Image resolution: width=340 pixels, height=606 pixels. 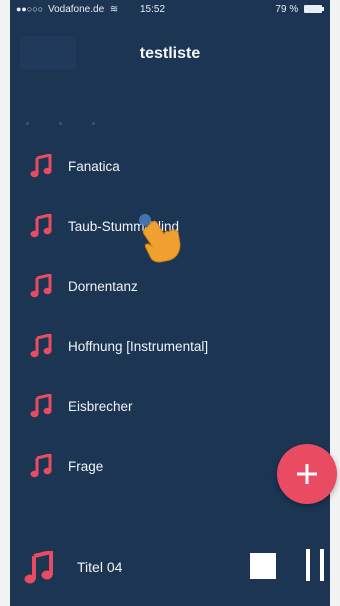 What do you see at coordinates (94, 166) in the screenshot?
I see `list-item-label: Fanatica` at bounding box center [94, 166].